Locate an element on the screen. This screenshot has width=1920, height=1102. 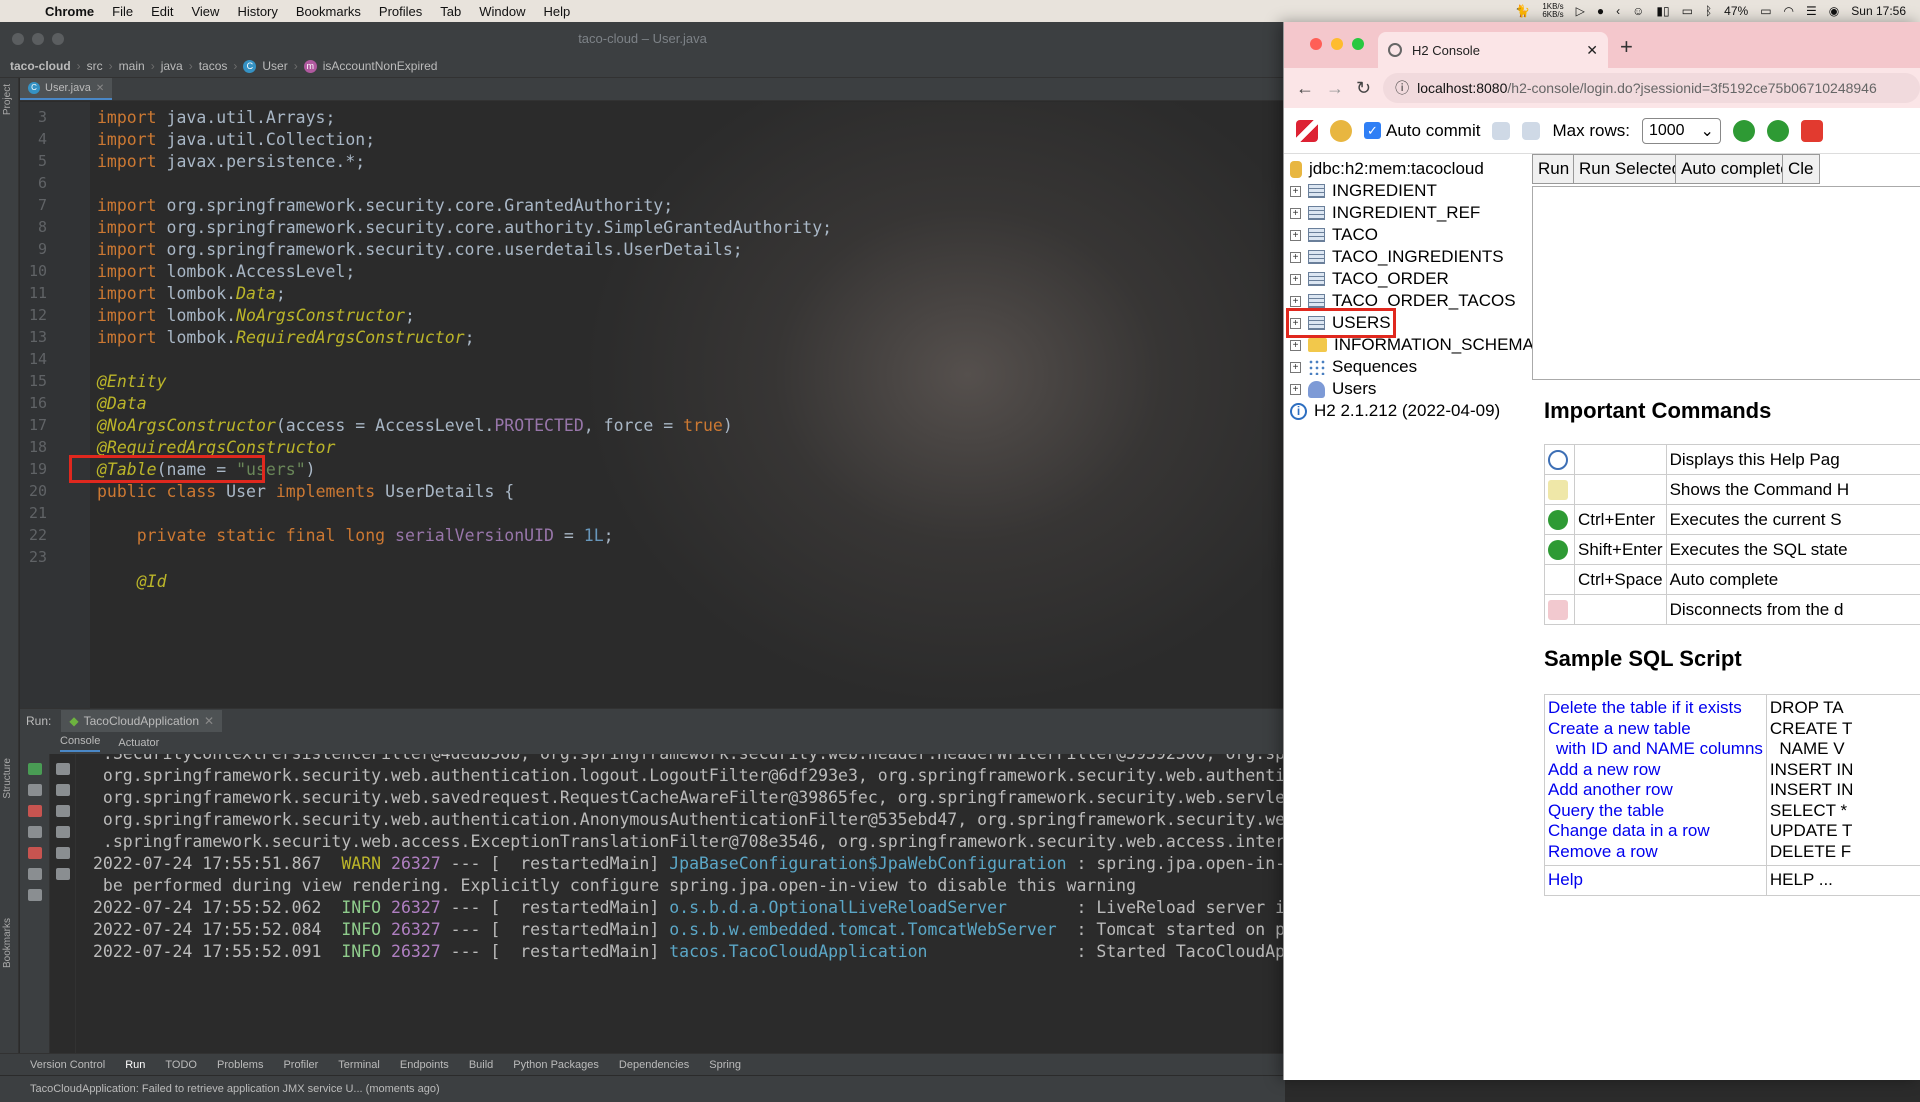
menu-view: View is located at coordinates (205, 11).